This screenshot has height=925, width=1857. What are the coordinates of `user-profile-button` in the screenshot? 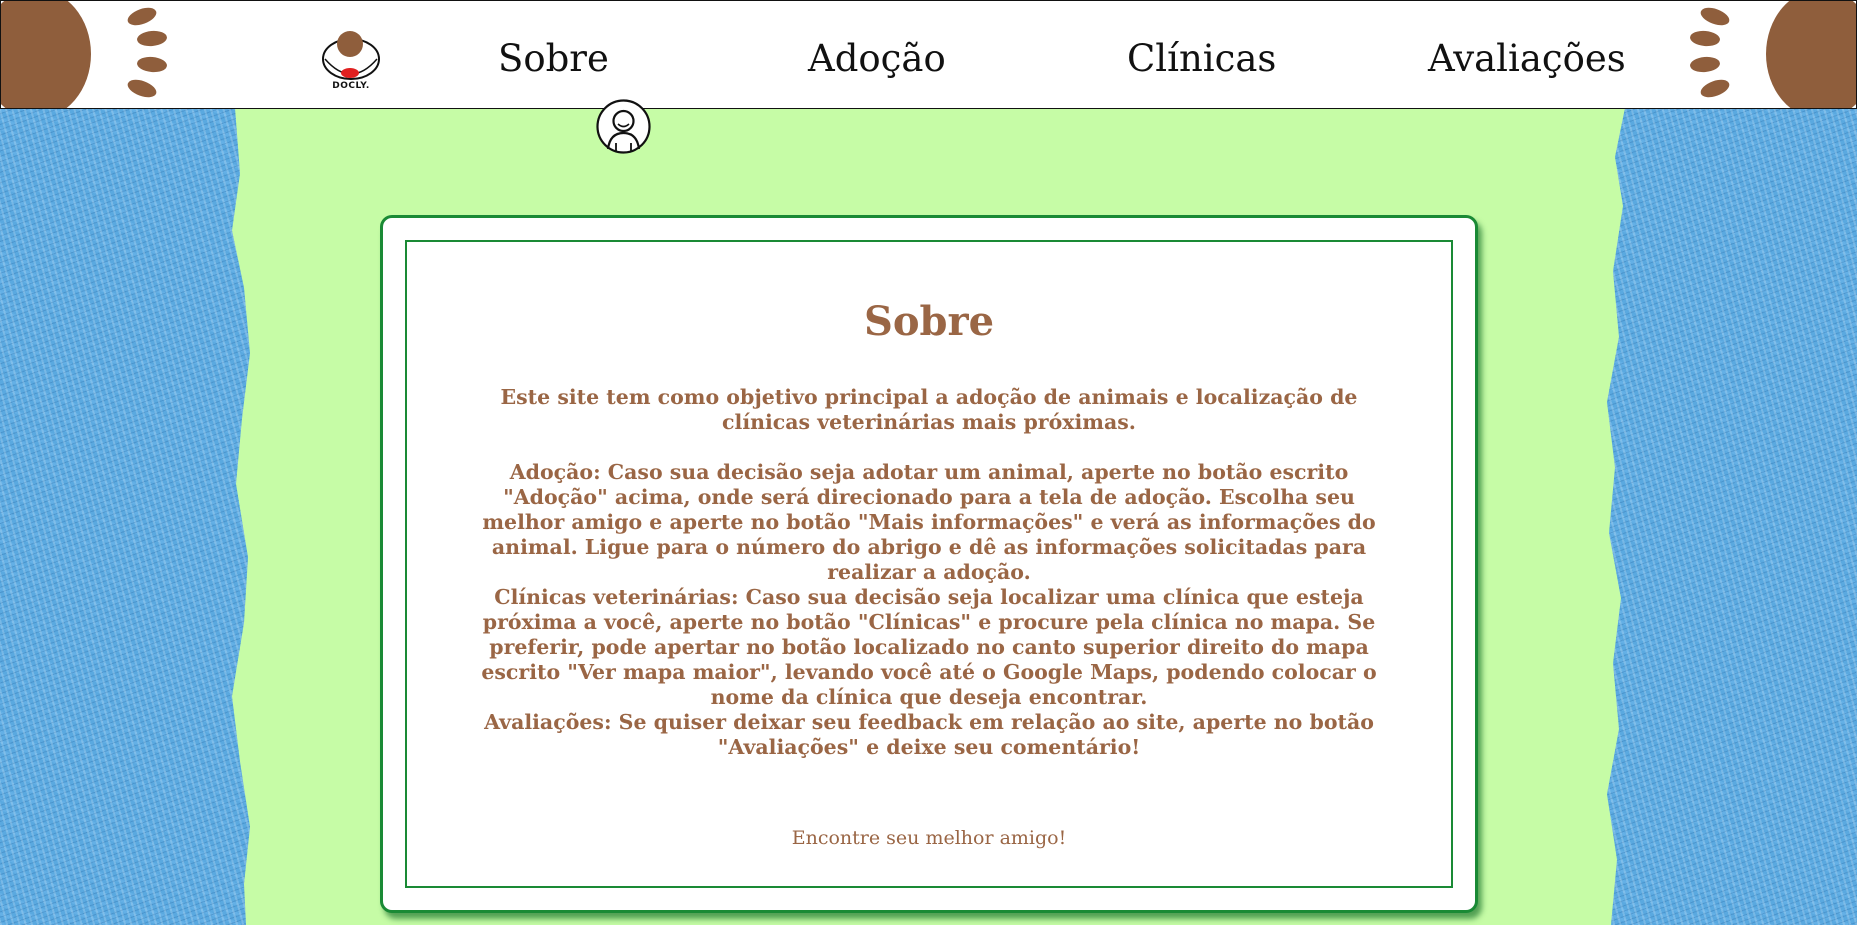 It's located at (623, 126).